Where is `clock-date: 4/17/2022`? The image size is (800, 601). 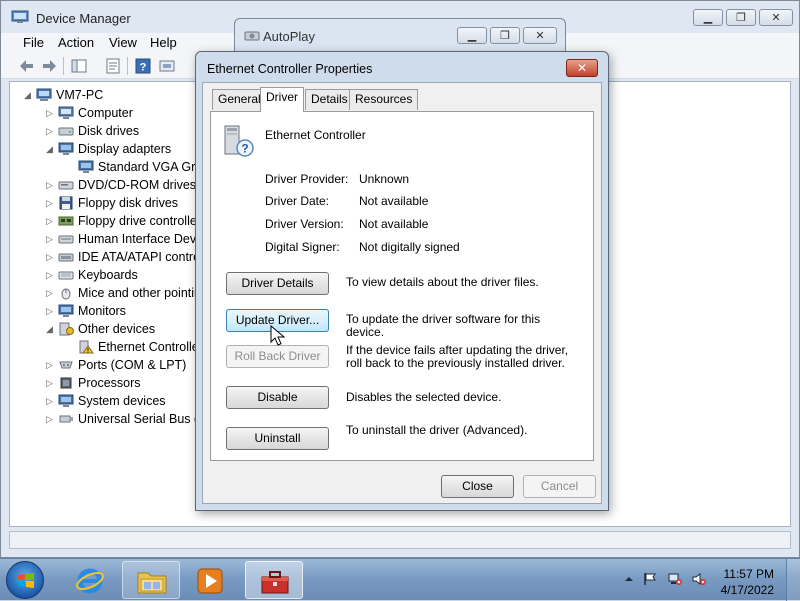 clock-date: 4/17/2022 is located at coordinates (747, 590).